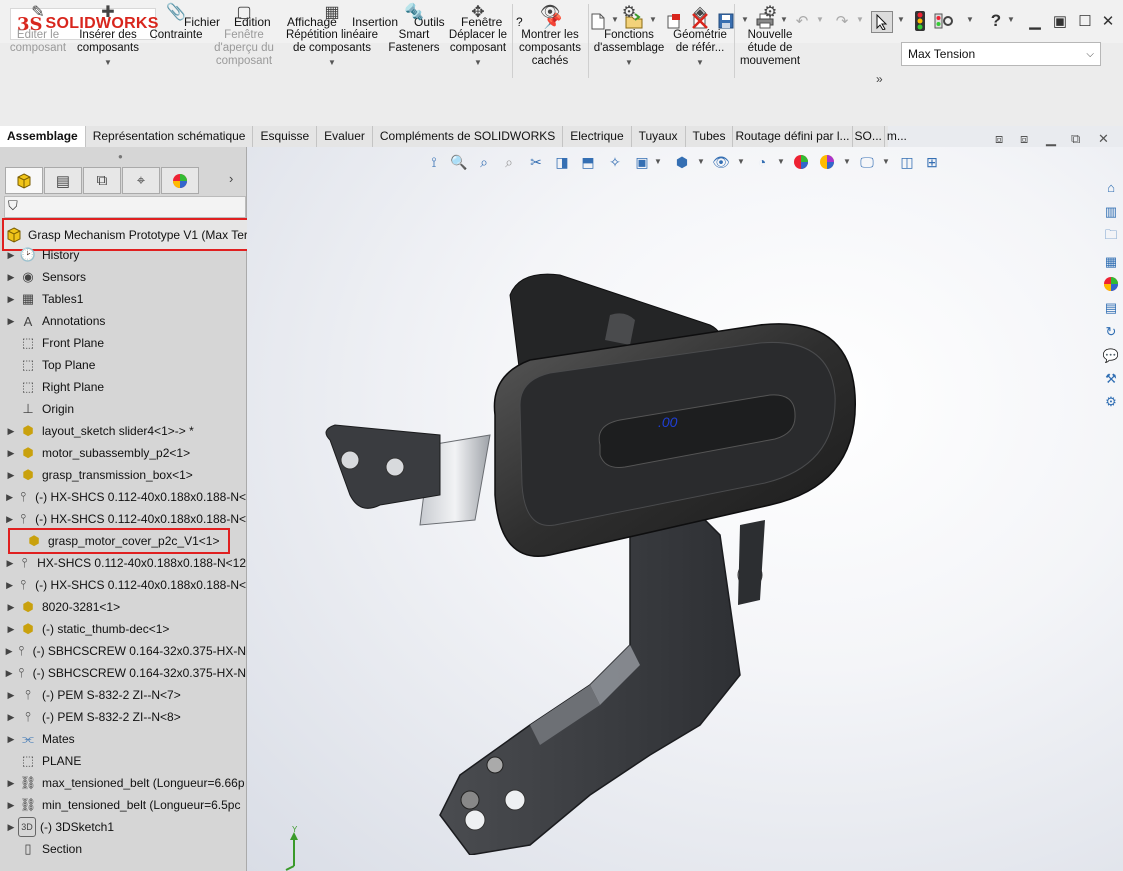  What do you see at coordinates (550, 36) in the screenshot?
I see `show-hidden-components-button: 👁 Montrer les composants cachés` at bounding box center [550, 36].